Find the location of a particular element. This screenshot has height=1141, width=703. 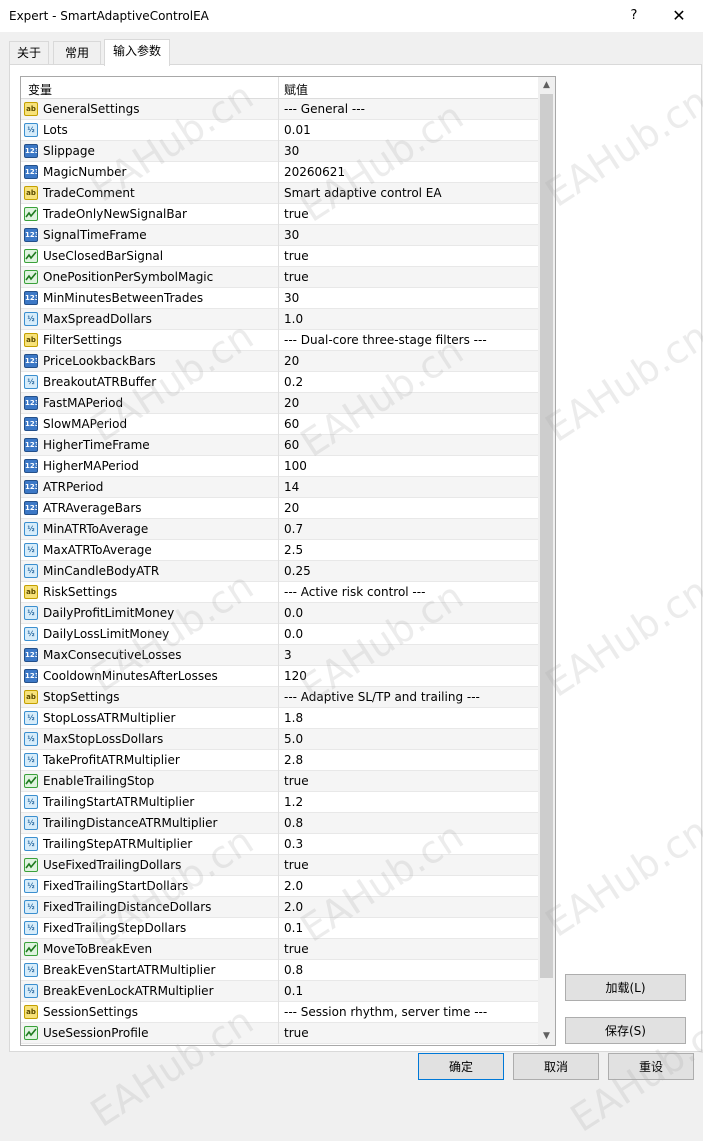

table-row: ½ MinCandleBodyATR 0.25 is located at coordinates (279, 571).